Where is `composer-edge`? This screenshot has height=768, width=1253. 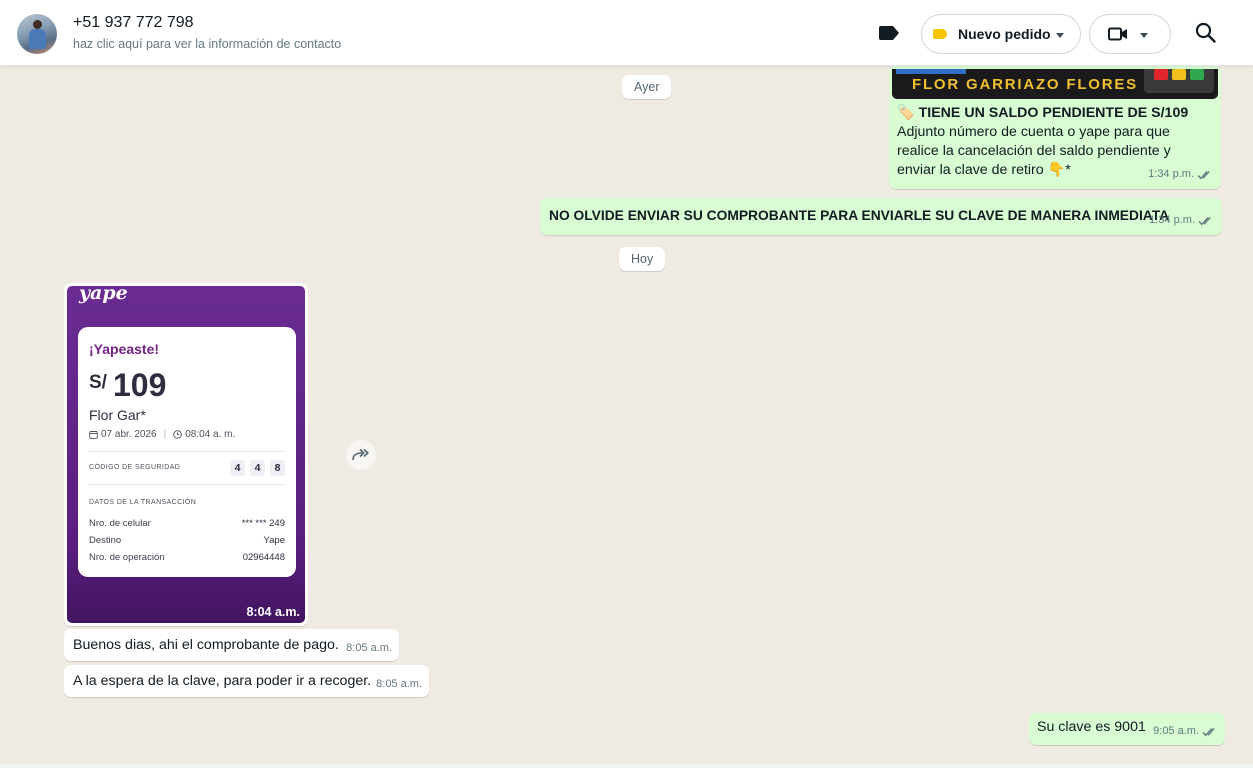
composer-edge is located at coordinates (626, 766).